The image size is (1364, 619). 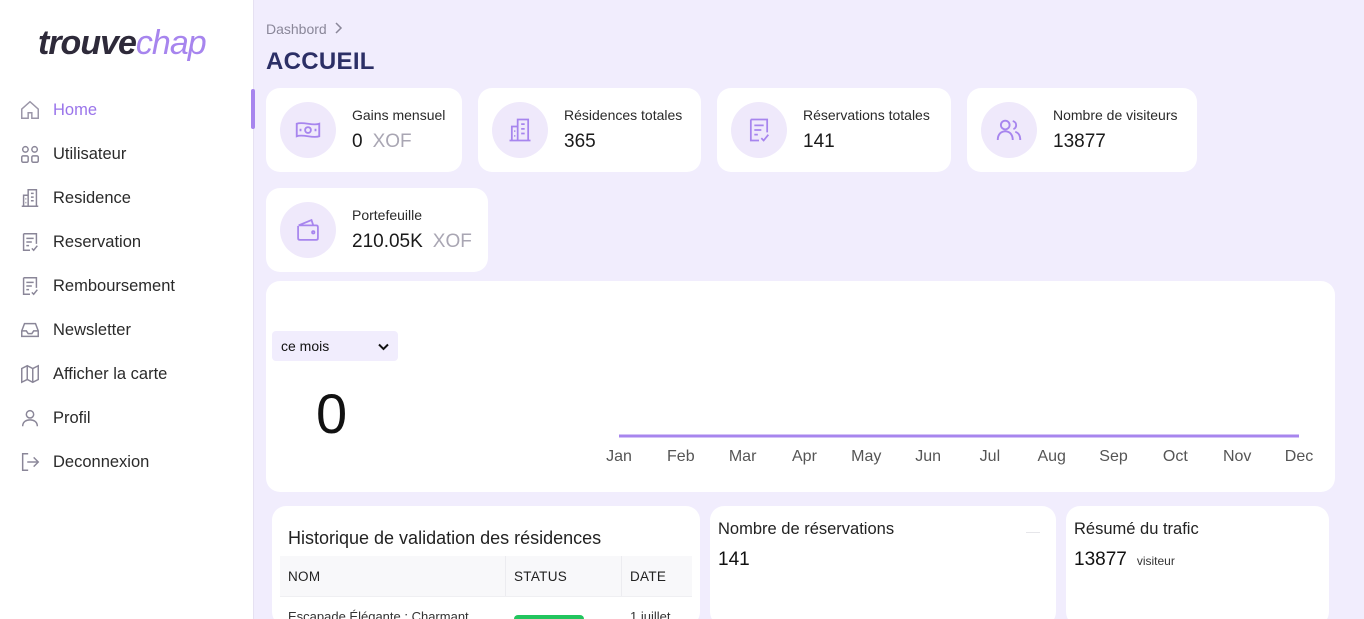 I want to click on cell-status, so click(x=564, y=608).